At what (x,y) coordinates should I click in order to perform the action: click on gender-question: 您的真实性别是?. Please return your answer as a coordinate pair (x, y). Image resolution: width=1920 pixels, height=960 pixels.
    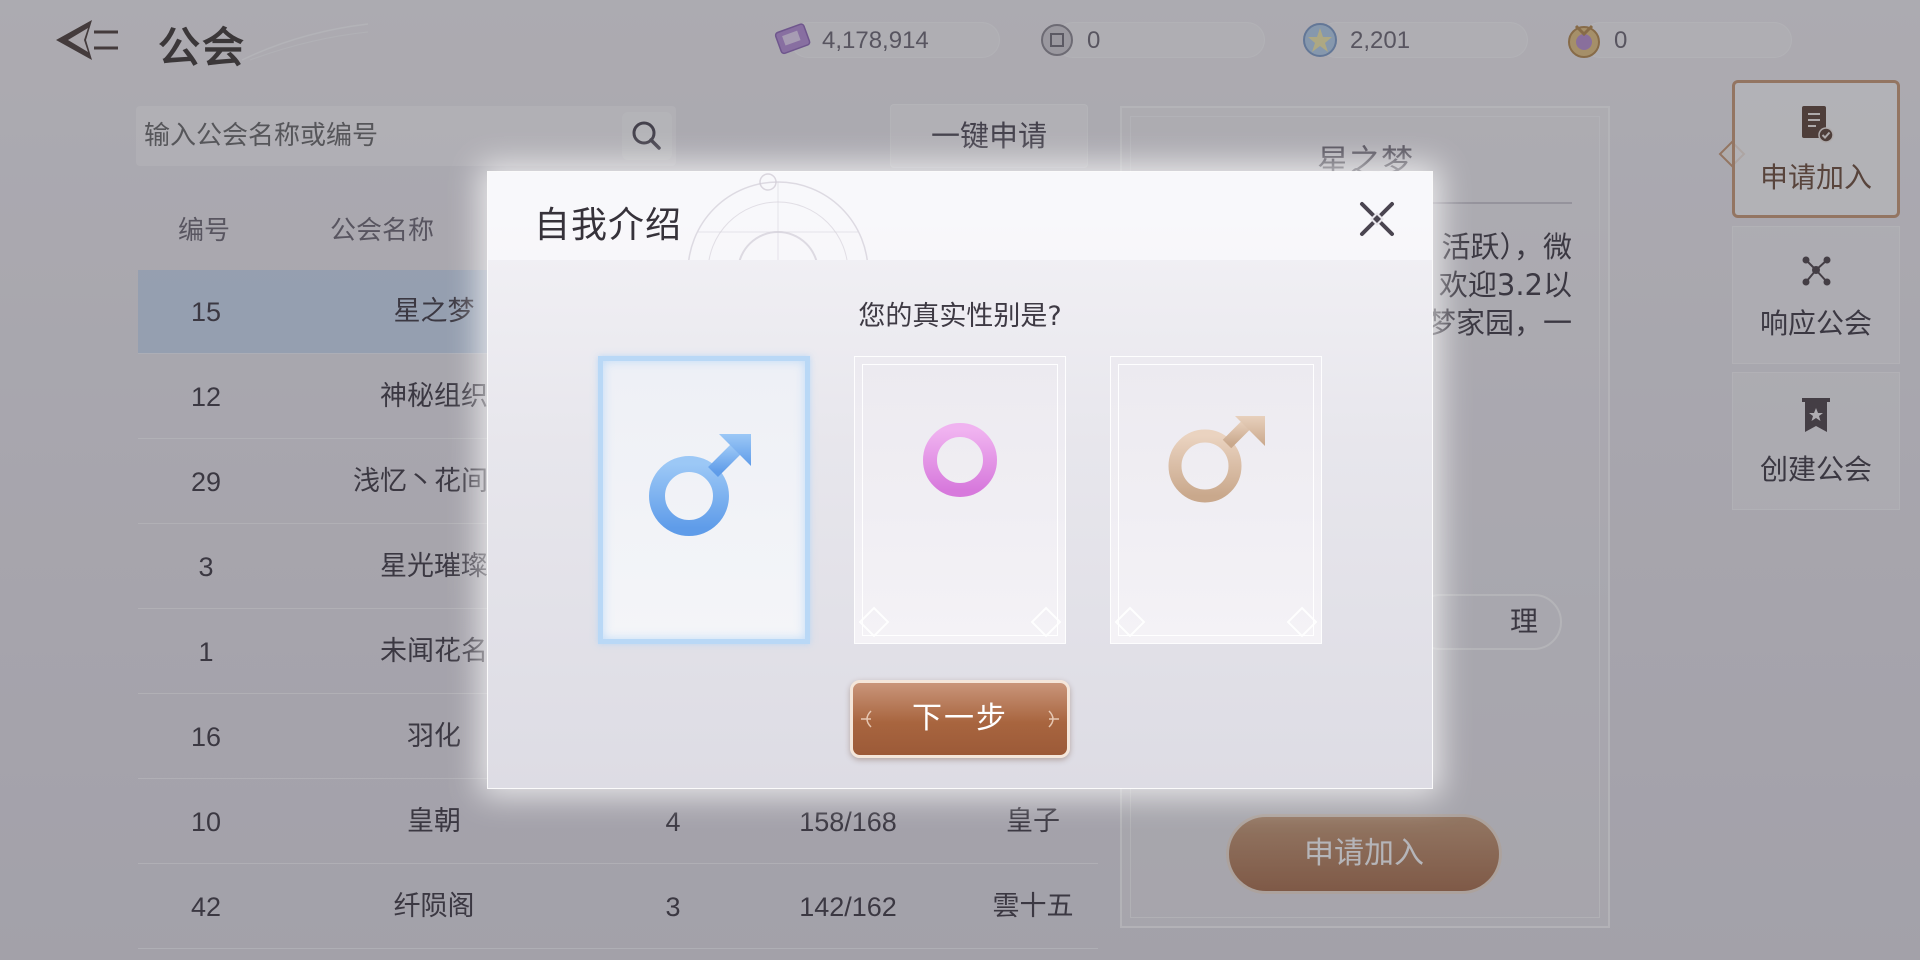
    Looking at the image, I should click on (960, 316).